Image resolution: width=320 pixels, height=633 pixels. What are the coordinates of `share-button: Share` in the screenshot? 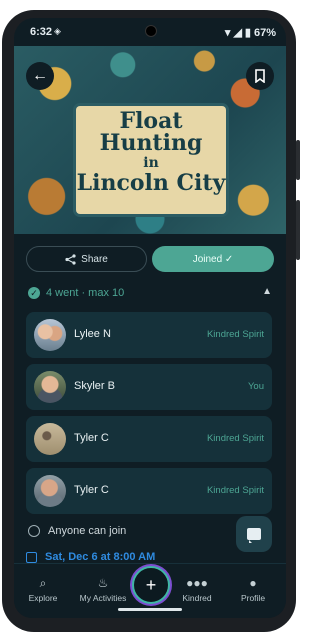 It's located at (86, 259).